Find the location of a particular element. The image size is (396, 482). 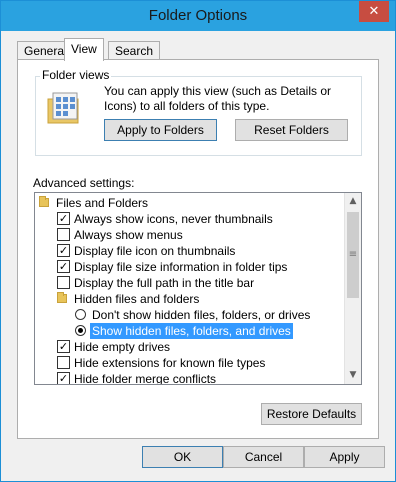

folder-views-icon is located at coordinates (63, 108).